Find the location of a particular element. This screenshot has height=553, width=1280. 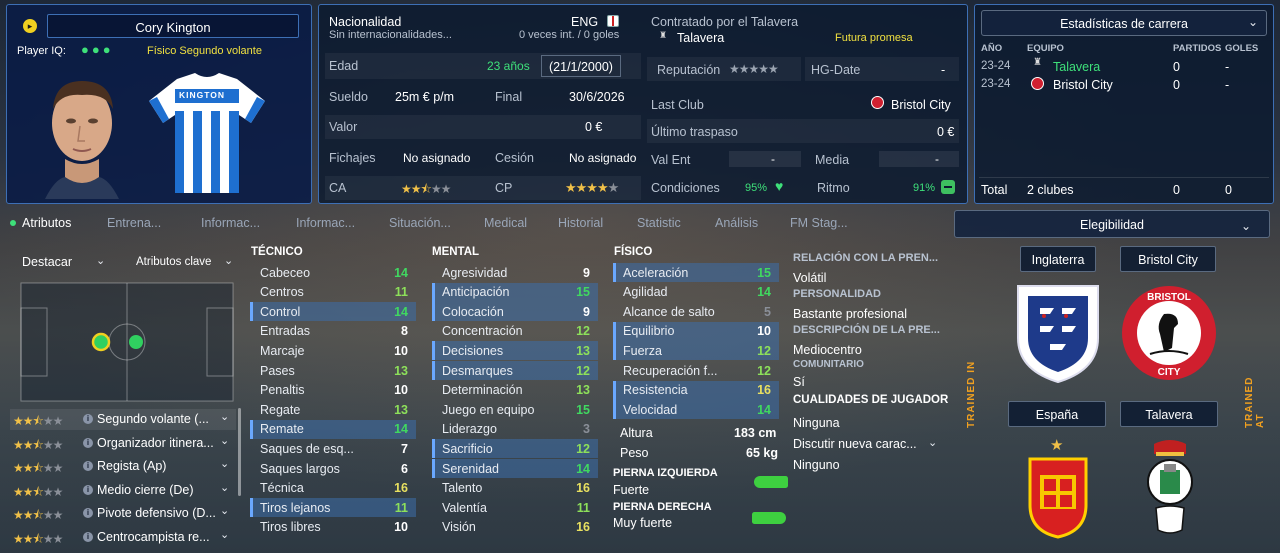

ritmo-label: Ritmo is located at coordinates (833, 188).